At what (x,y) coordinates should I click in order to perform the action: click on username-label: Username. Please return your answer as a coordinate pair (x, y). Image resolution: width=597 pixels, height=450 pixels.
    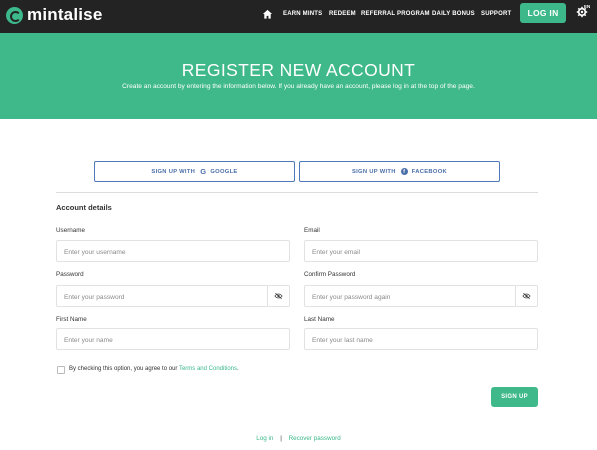
    Looking at the image, I should click on (71, 230).